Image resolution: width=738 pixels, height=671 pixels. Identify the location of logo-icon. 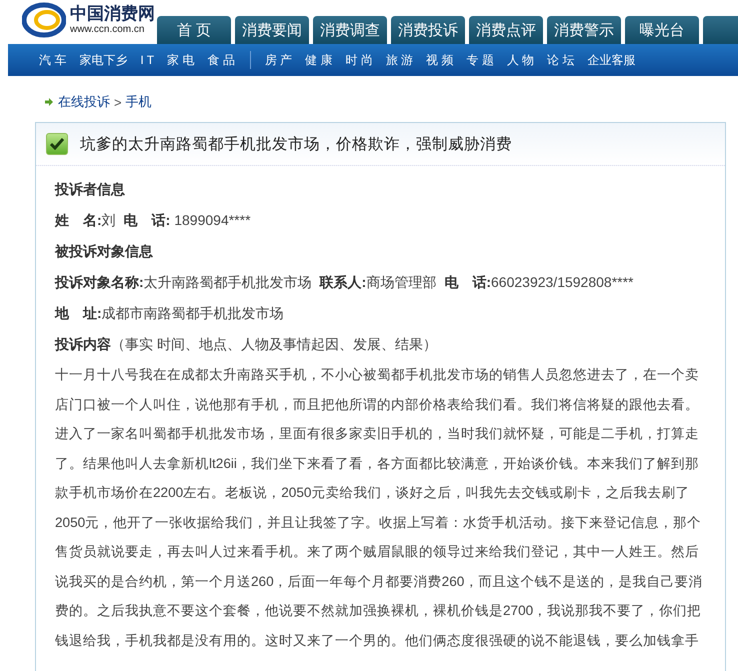
(44, 20).